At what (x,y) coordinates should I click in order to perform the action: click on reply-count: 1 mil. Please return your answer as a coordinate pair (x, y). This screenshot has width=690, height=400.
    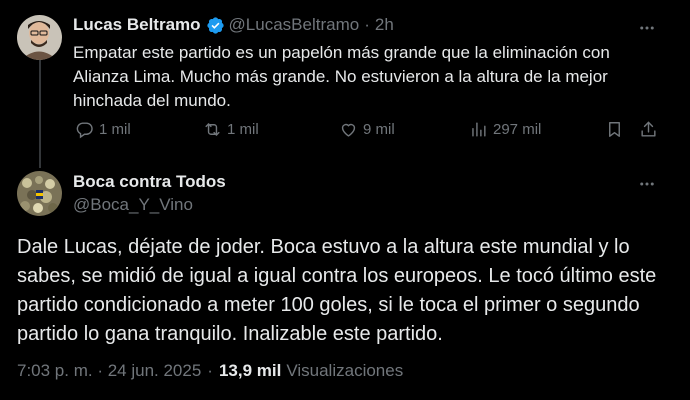
    Looking at the image, I should click on (115, 129).